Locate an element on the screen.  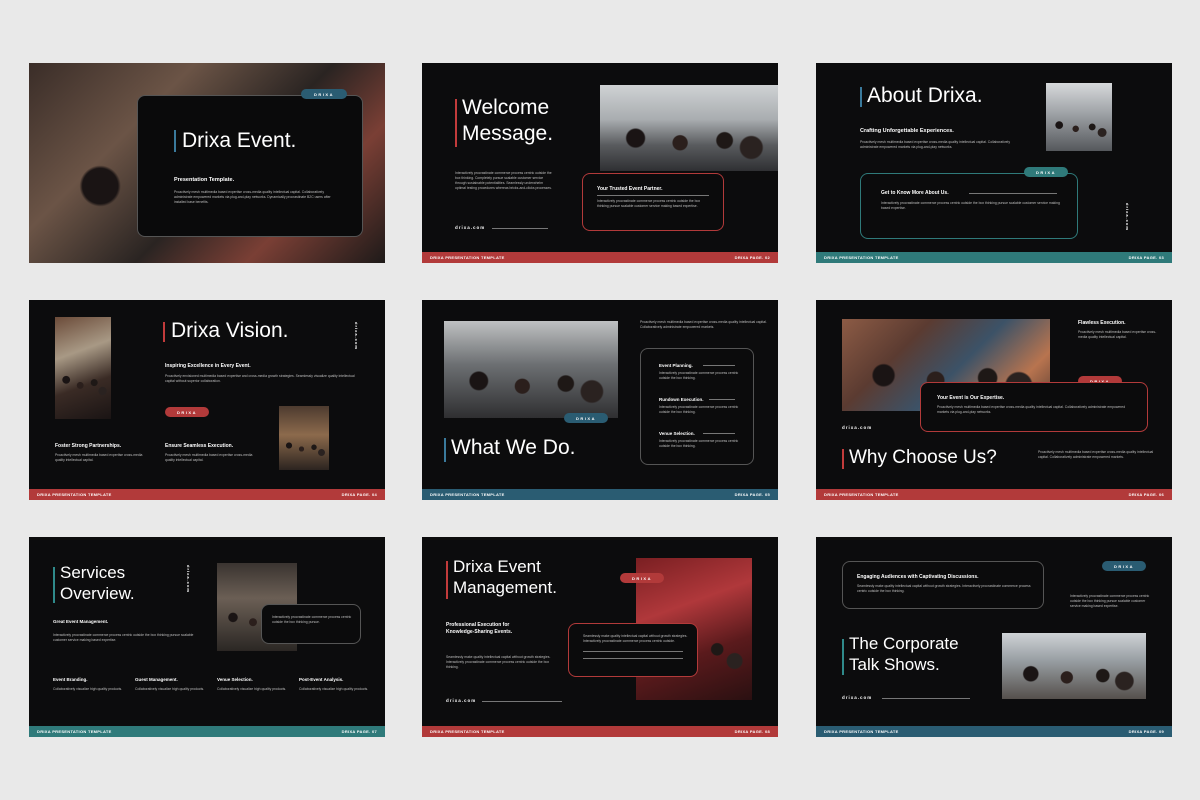
heading-2: Foster Strong Partnerships. is located at coordinates (88, 446).